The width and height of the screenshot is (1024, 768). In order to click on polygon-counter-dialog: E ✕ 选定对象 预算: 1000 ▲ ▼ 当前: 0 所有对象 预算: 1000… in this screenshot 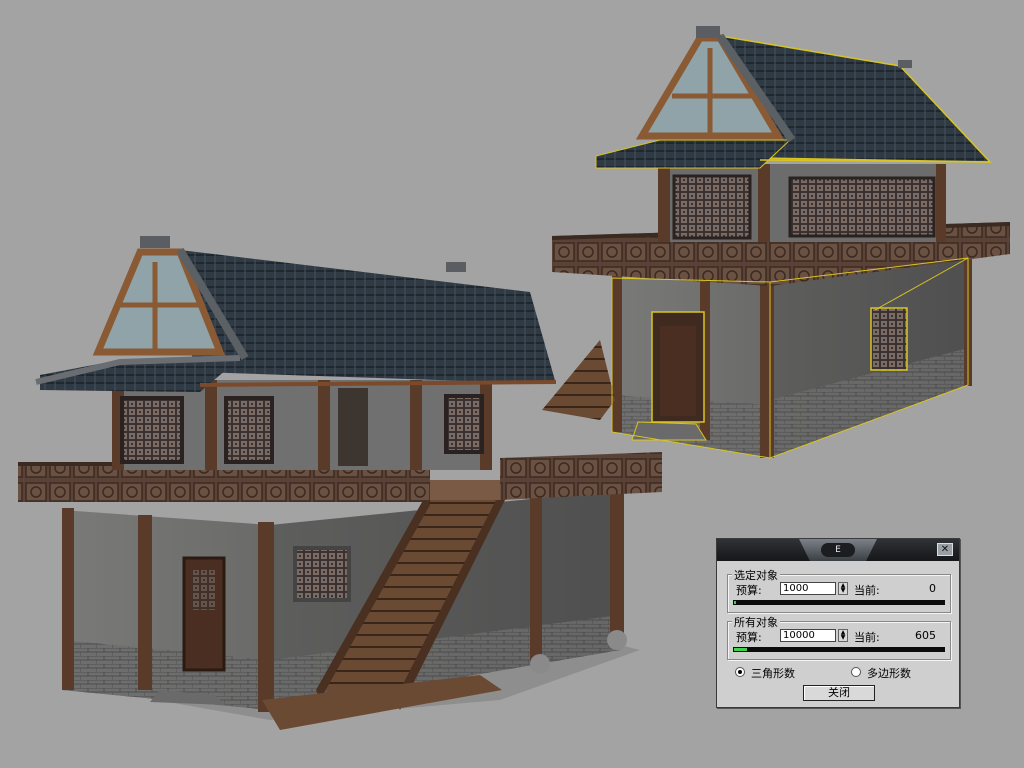, I will do `click(838, 623)`.